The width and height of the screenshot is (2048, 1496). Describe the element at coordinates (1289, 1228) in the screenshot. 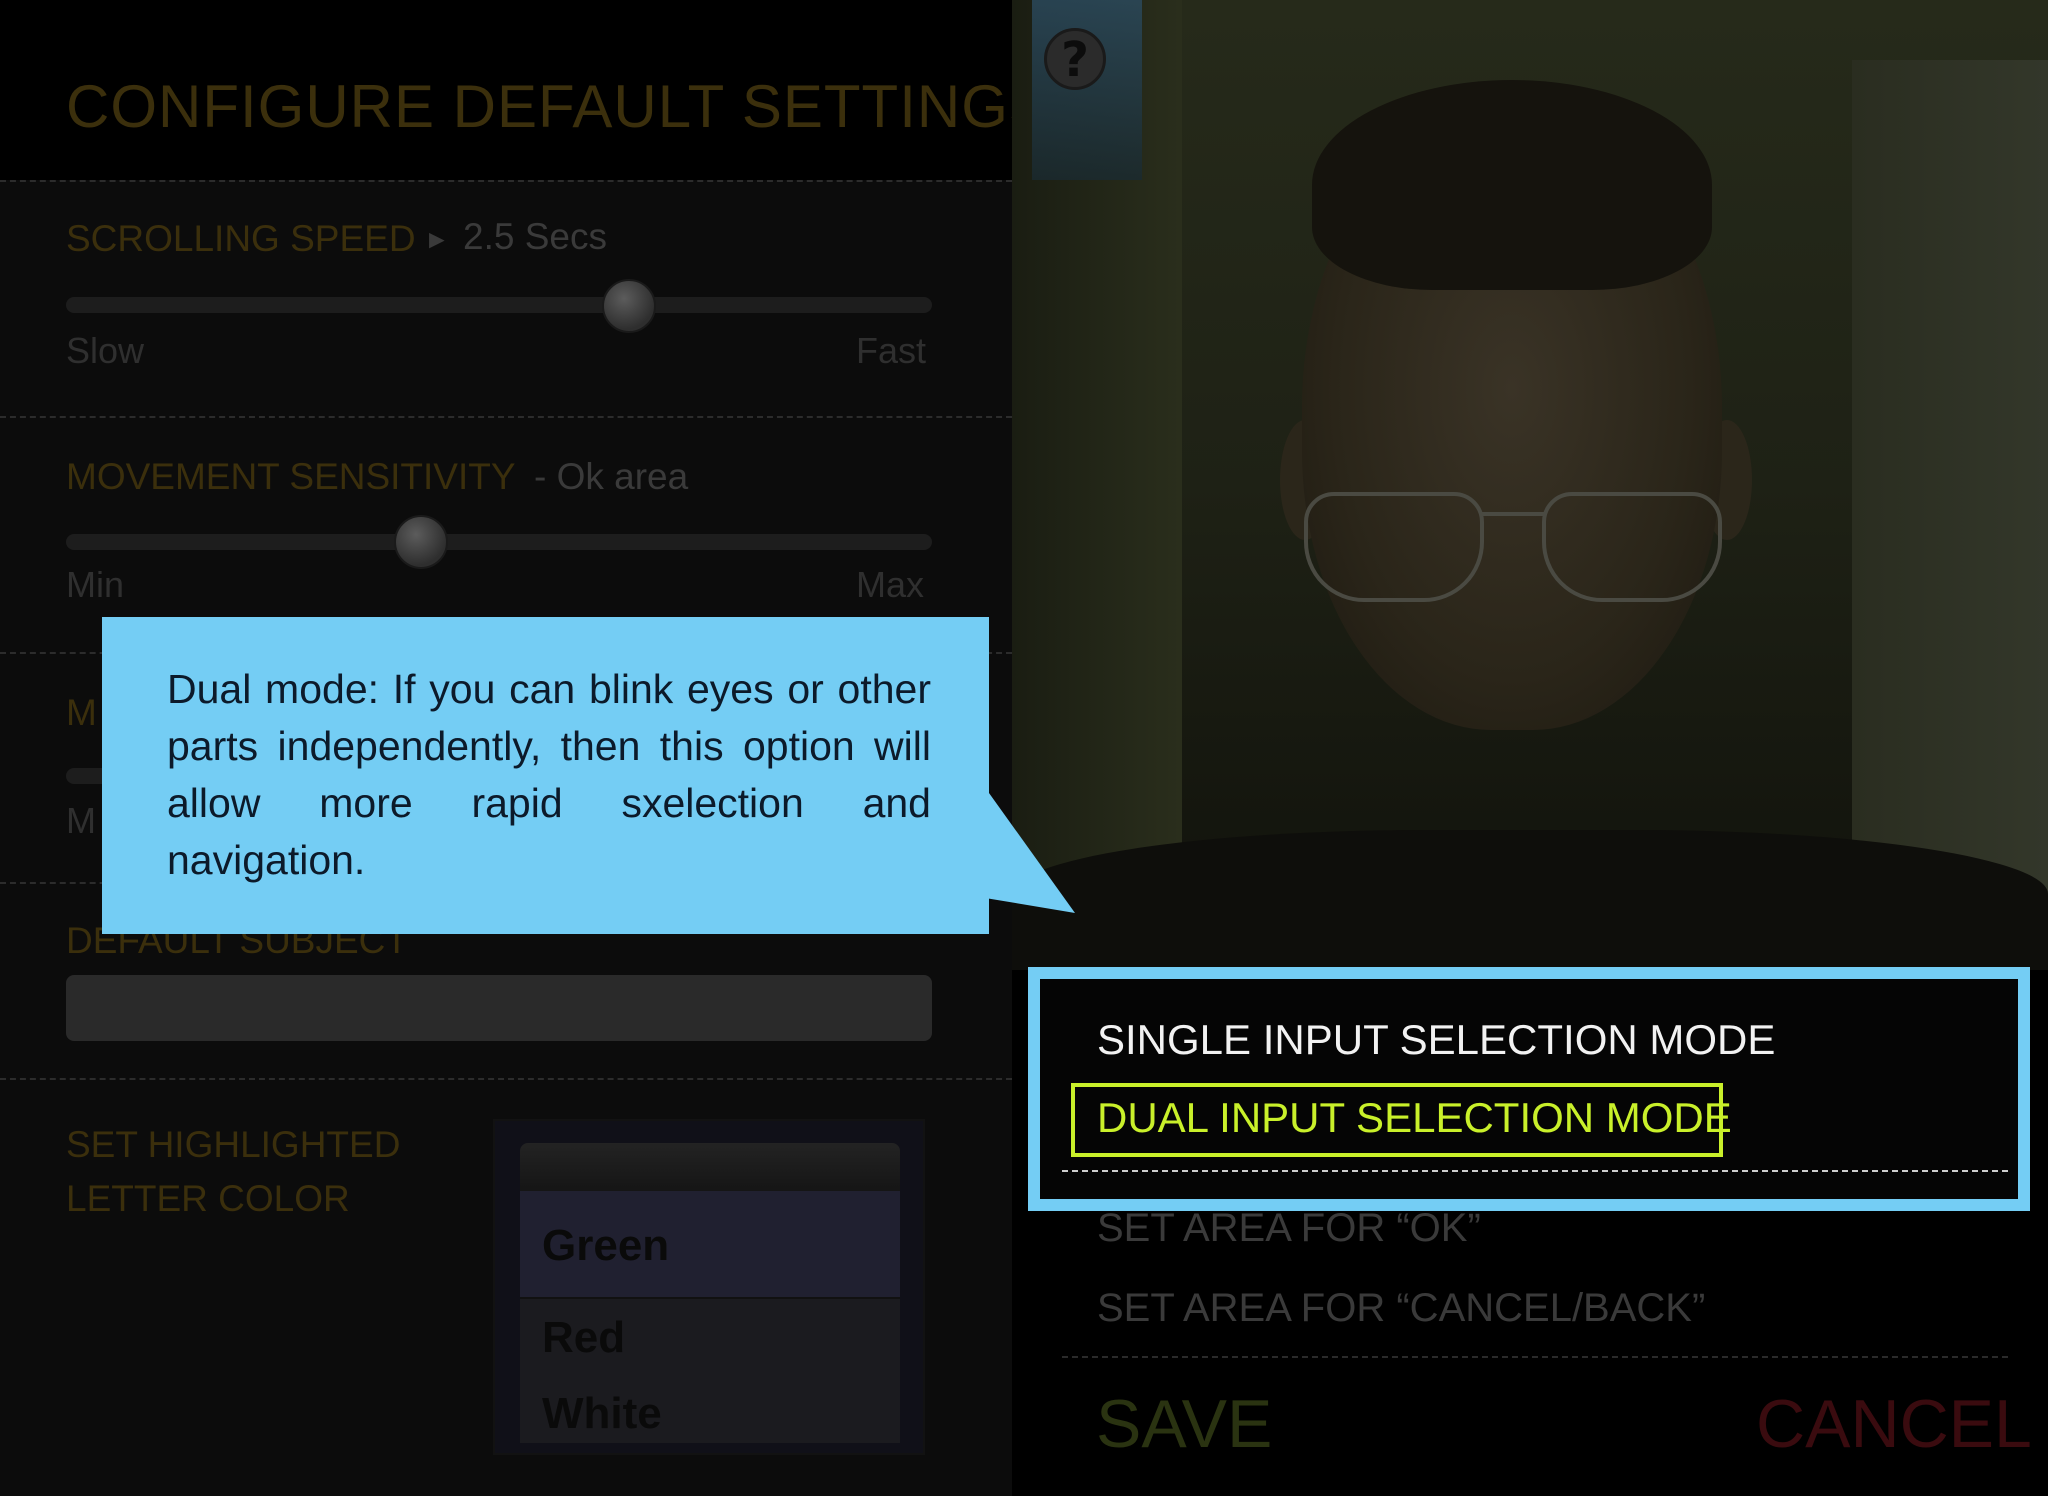

I see `set-area-ok-option: SET AREA FOR “OK”` at that location.